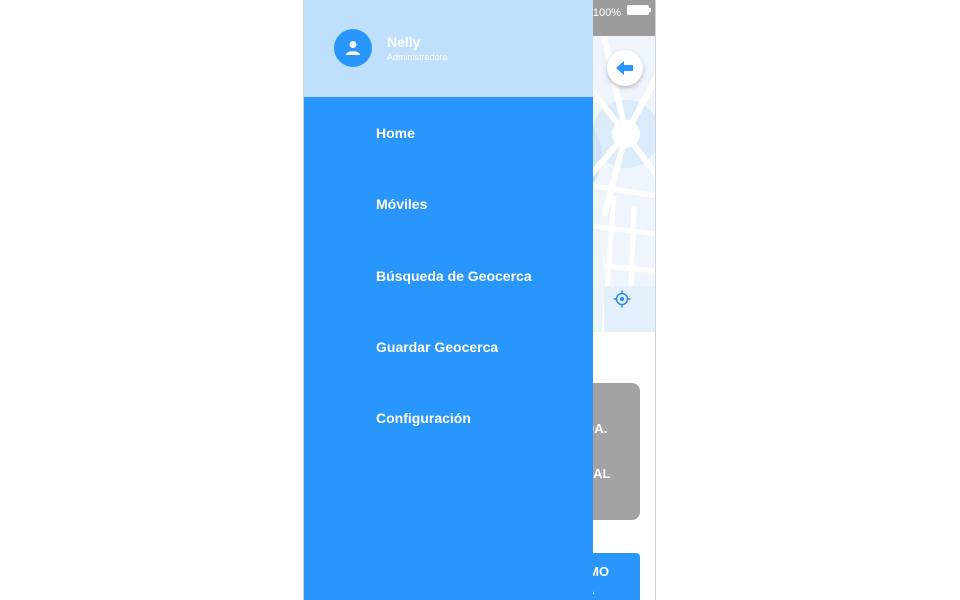  What do you see at coordinates (454, 276) in the screenshot?
I see `menu-item-busqueda-geocerca: Búsqueda de Geocerca` at bounding box center [454, 276].